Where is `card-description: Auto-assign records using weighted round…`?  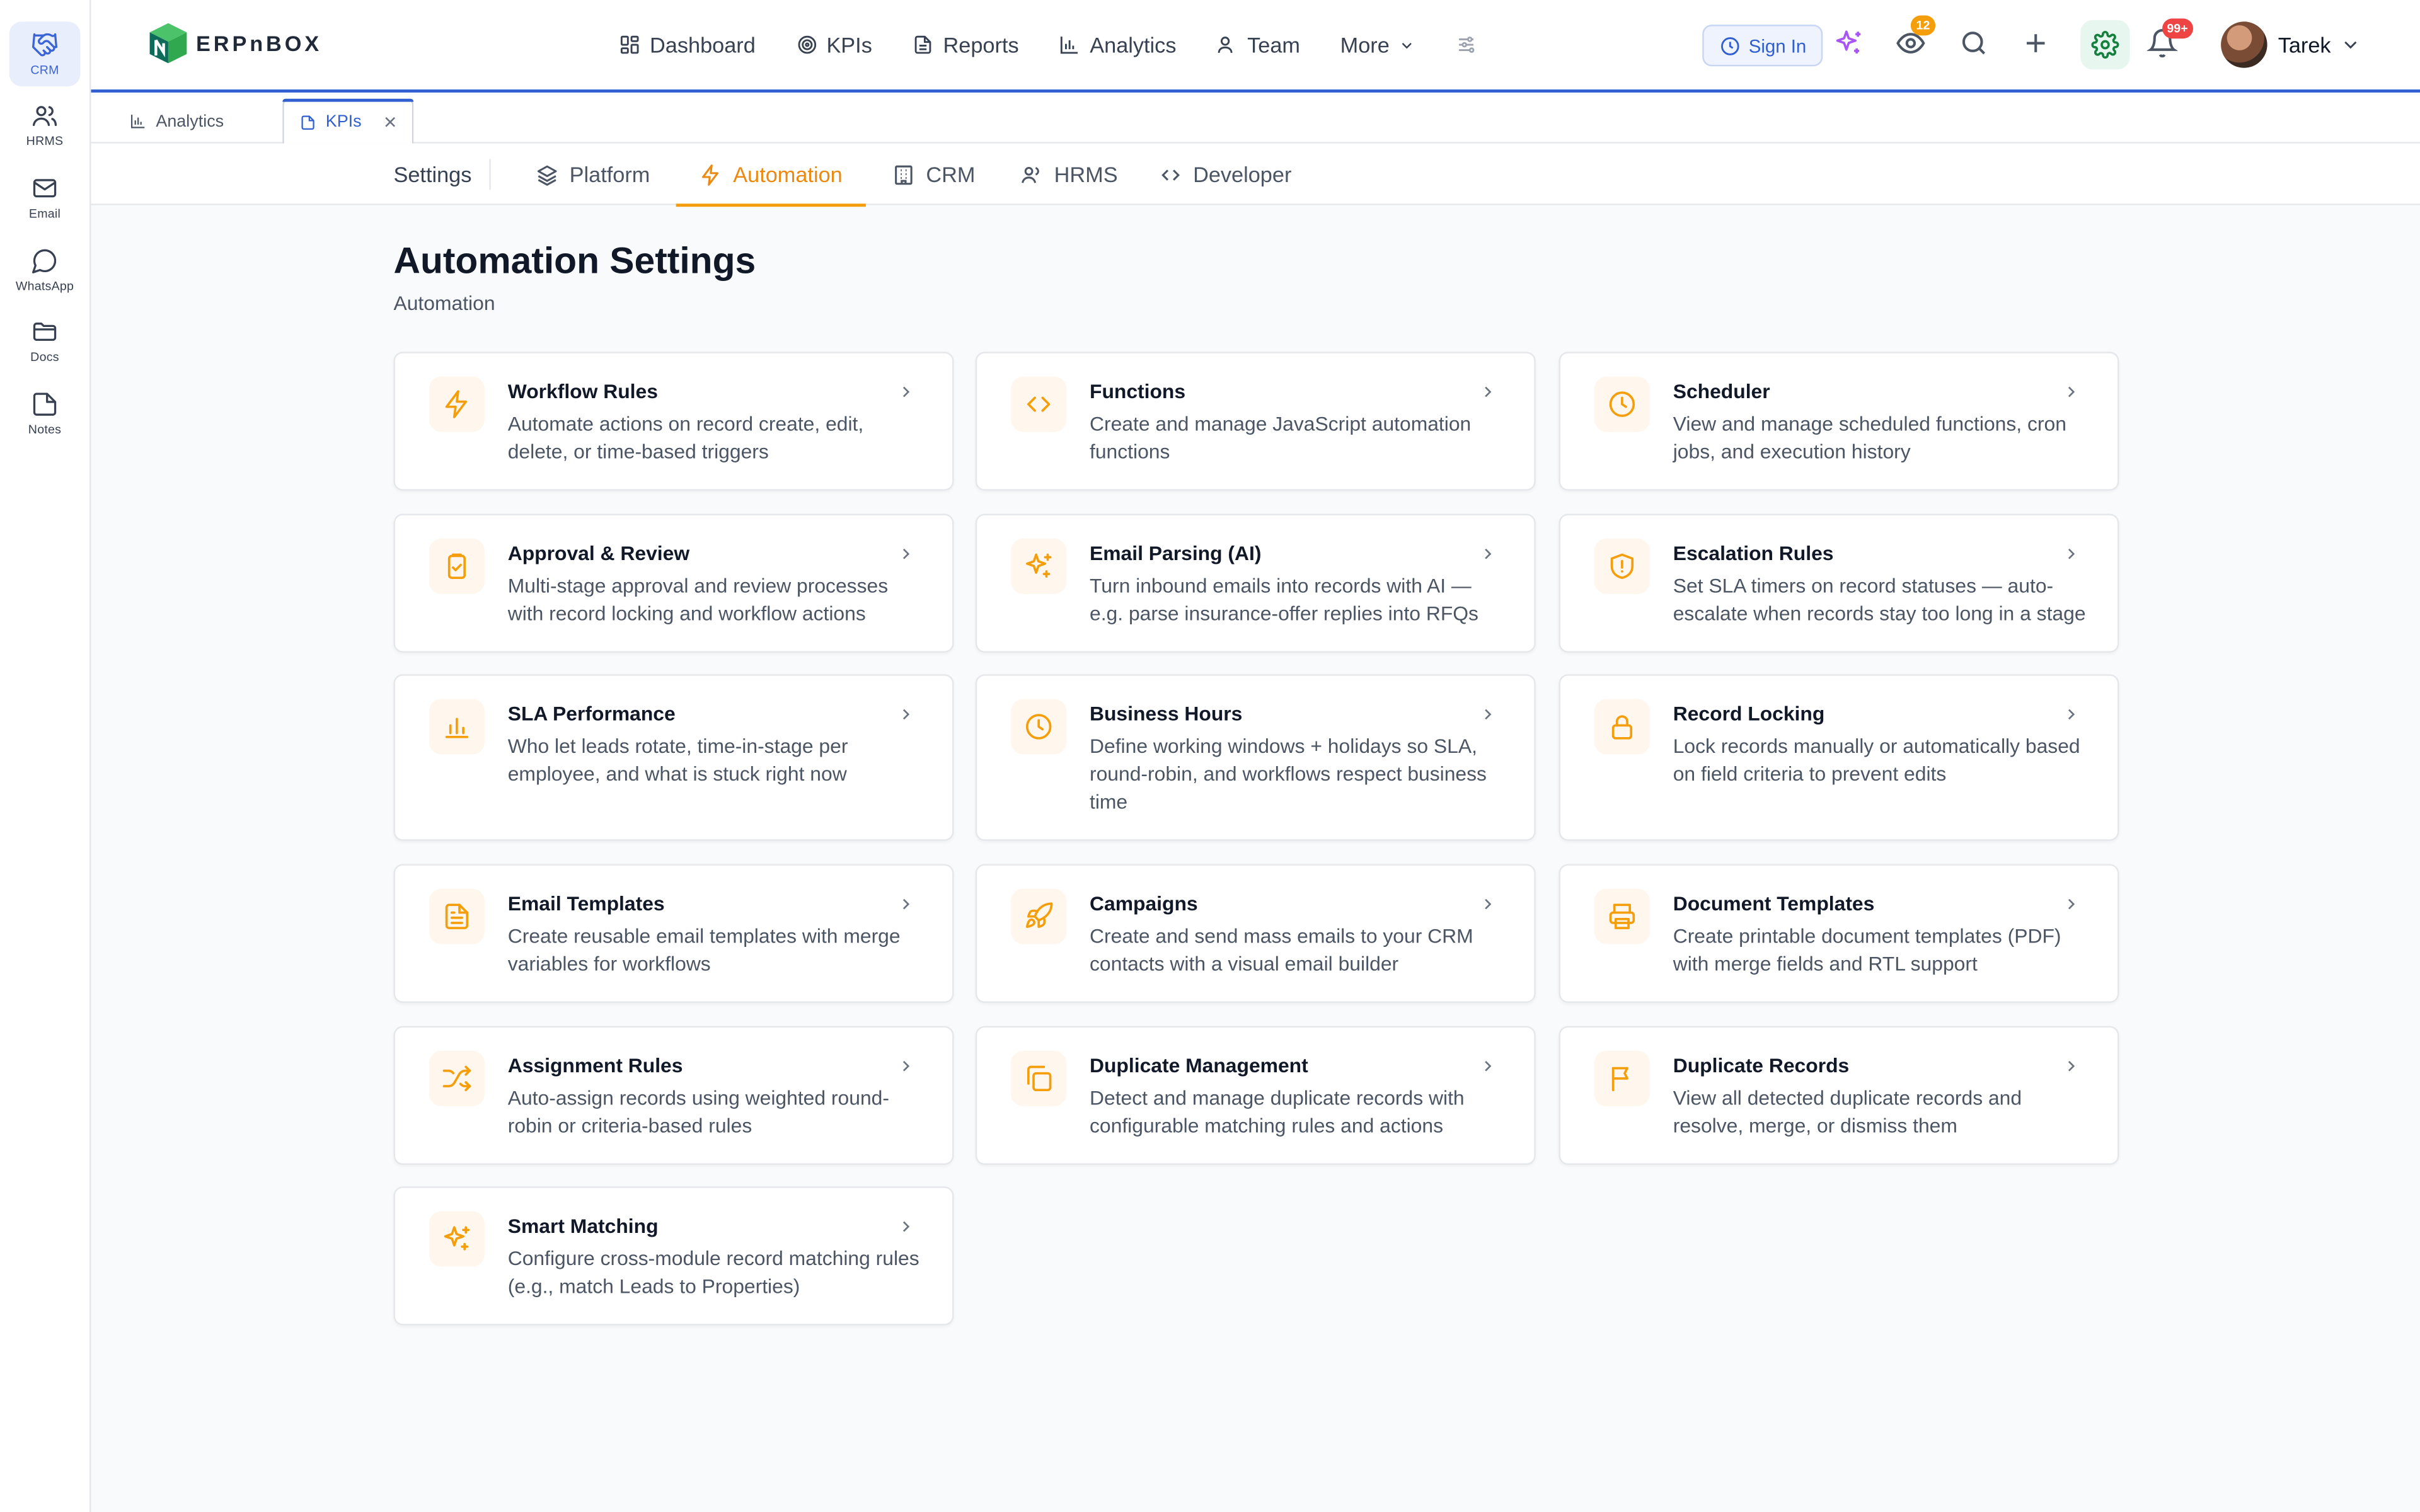
card-description: Auto-assign records using weighted round… is located at coordinates (698, 1111).